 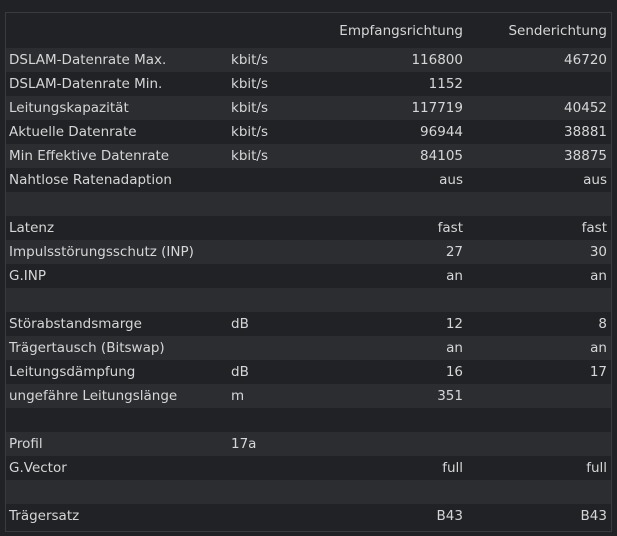 What do you see at coordinates (72, 372) in the screenshot?
I see `row-label: Leitungsdämpfung` at bounding box center [72, 372].